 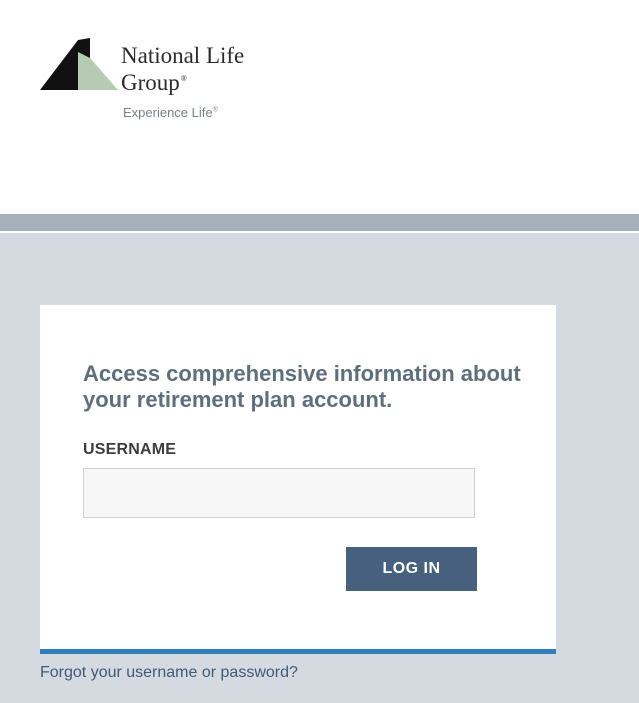 I want to click on forgot-credentials-link: Forgot your username or password?, so click(x=169, y=673).